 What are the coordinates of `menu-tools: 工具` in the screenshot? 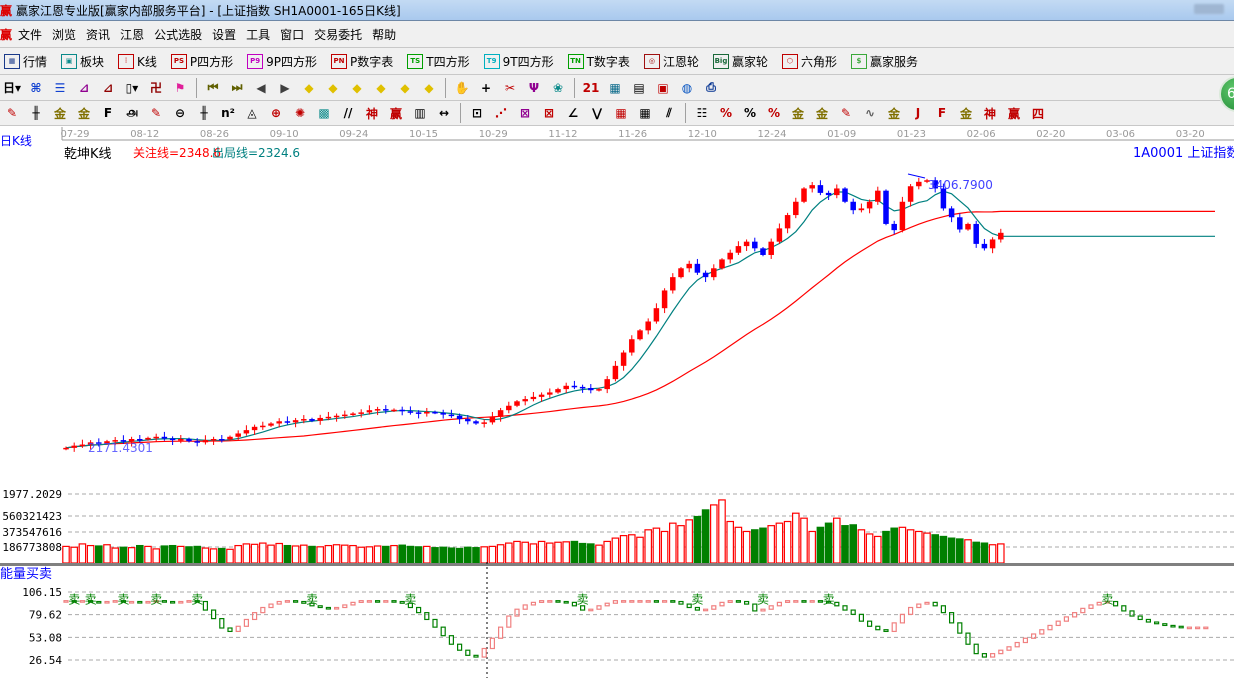 It's located at (258, 34).